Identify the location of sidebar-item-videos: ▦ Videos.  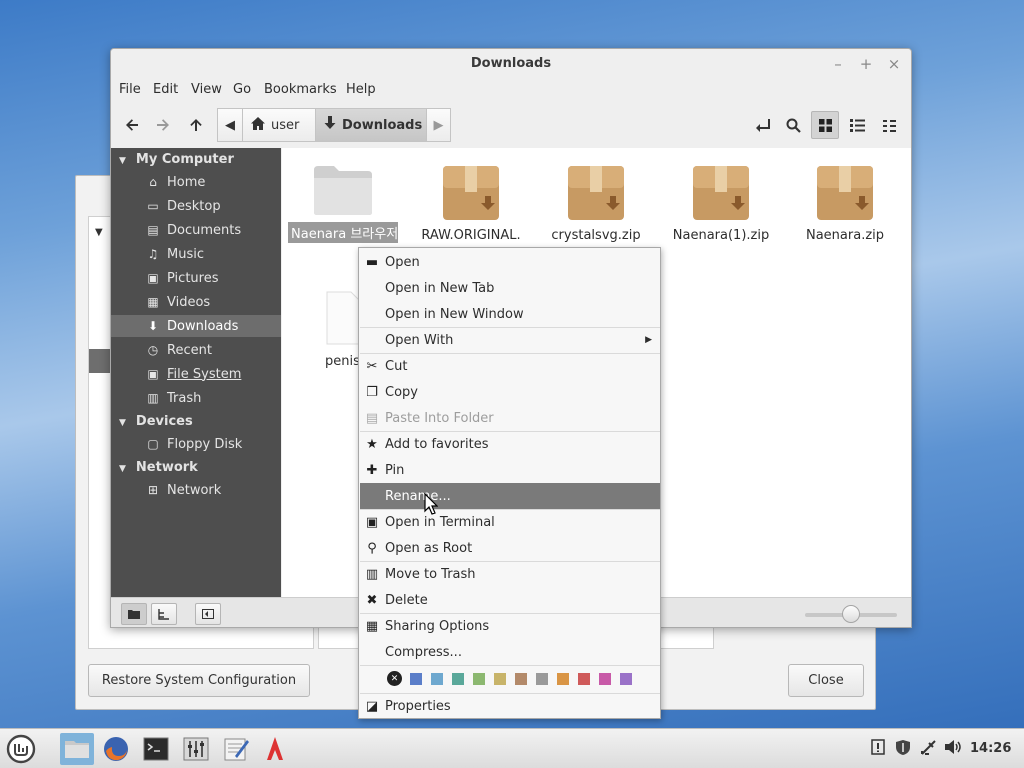
(196, 302).